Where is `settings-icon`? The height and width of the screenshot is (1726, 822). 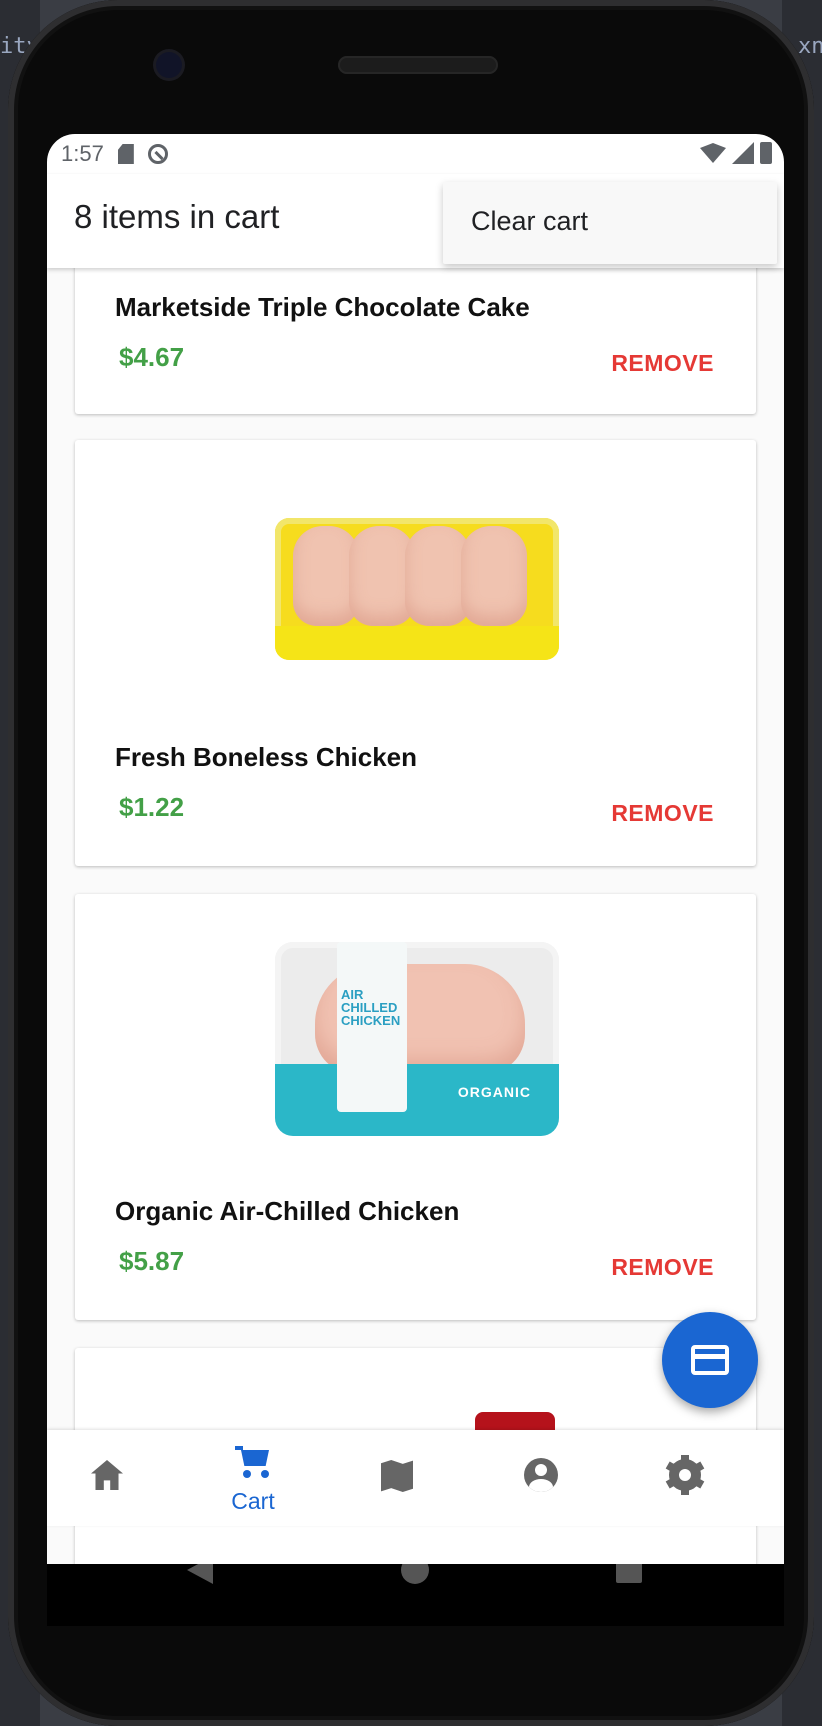
settings-icon is located at coordinates (685, 1475).